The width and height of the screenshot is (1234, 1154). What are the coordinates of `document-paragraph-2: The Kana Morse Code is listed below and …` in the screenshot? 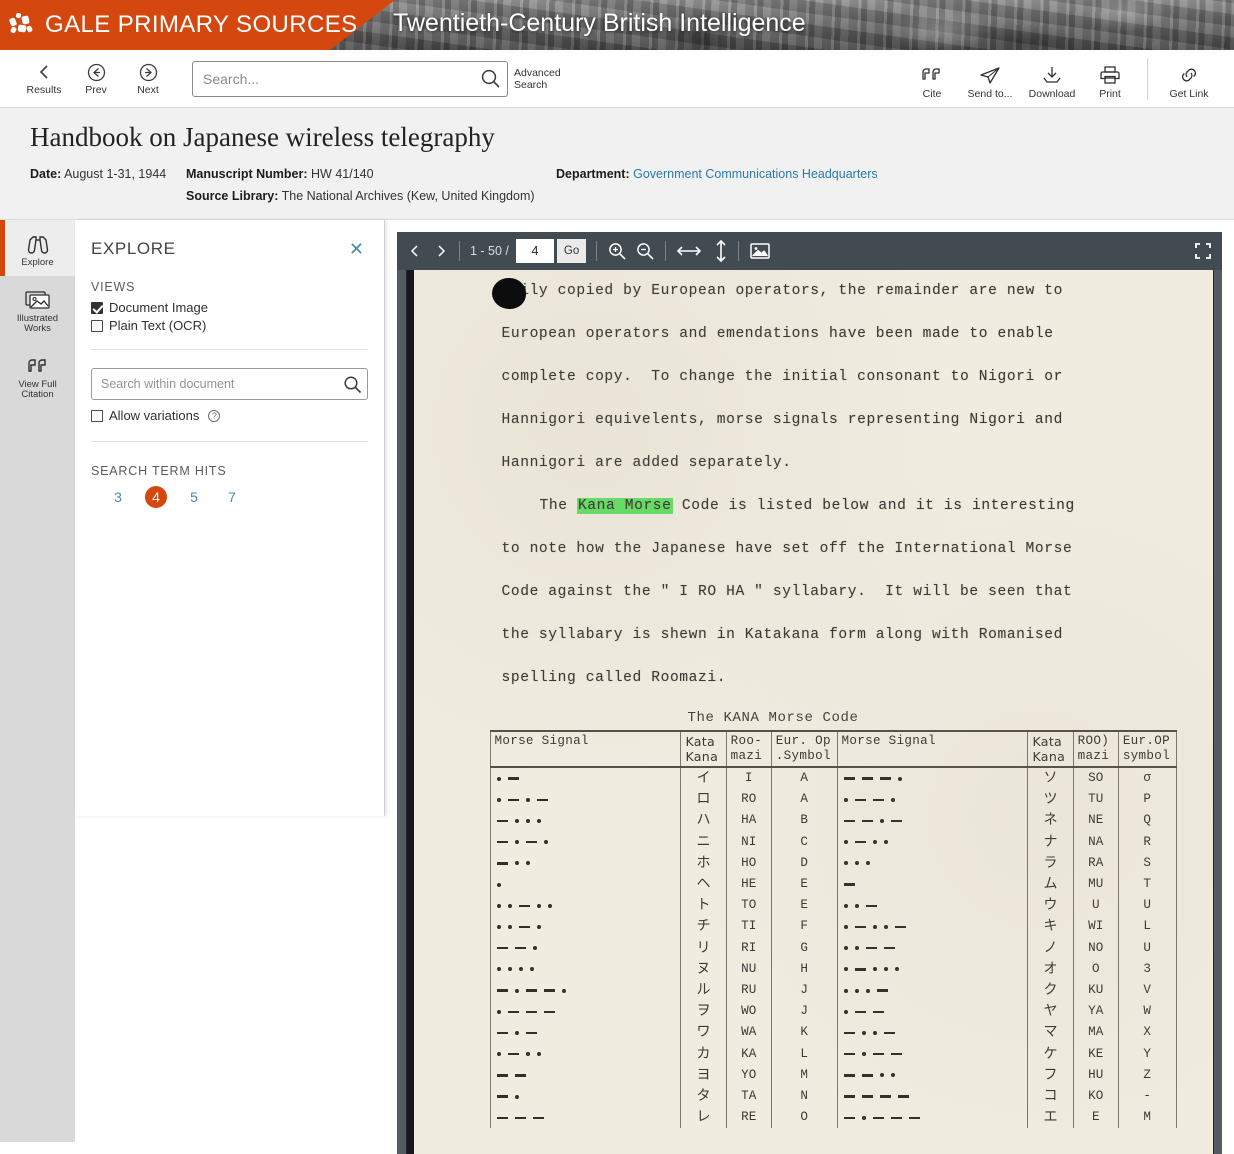 It's located at (813, 592).